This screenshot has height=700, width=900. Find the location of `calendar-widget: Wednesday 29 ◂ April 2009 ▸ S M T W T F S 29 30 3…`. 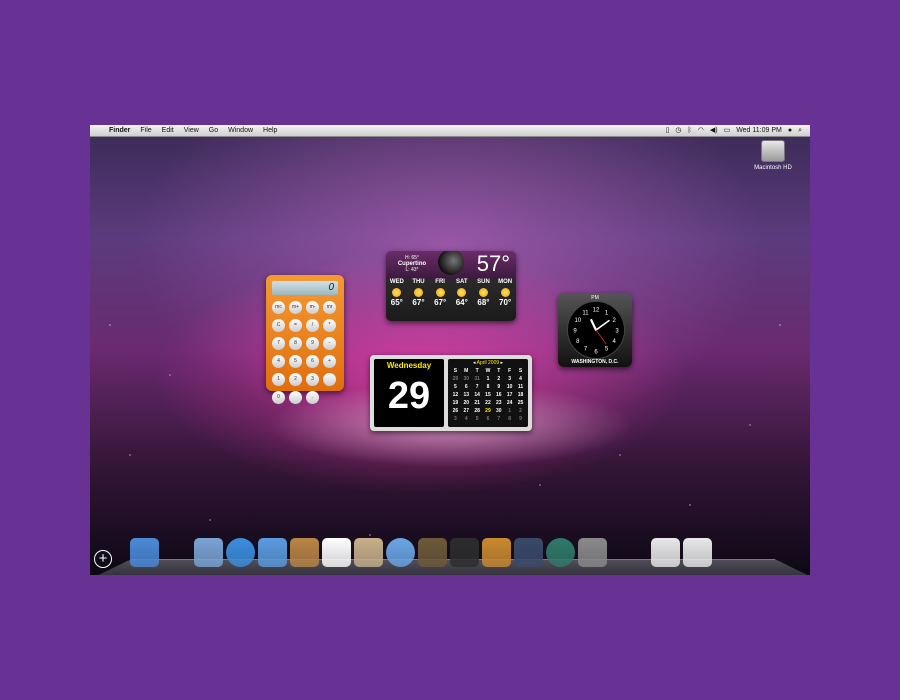

calendar-widget: Wednesday 29 ◂ April 2009 ▸ S M T W T F S 29 30 3… is located at coordinates (451, 393).